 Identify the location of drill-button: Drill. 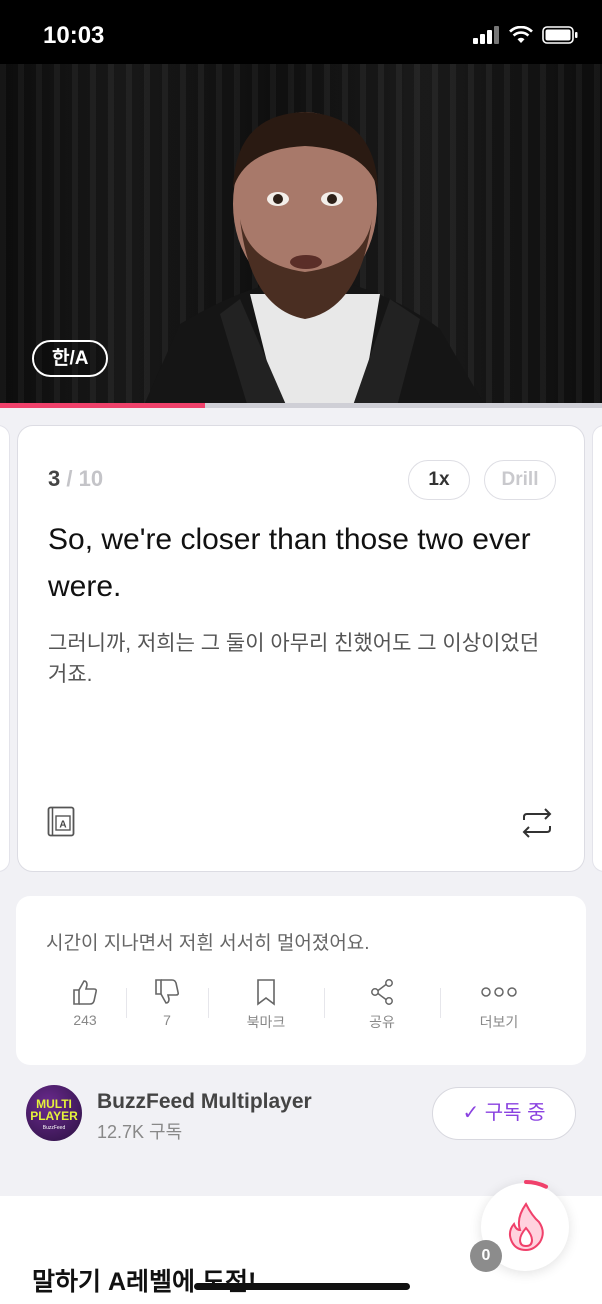
(520, 480).